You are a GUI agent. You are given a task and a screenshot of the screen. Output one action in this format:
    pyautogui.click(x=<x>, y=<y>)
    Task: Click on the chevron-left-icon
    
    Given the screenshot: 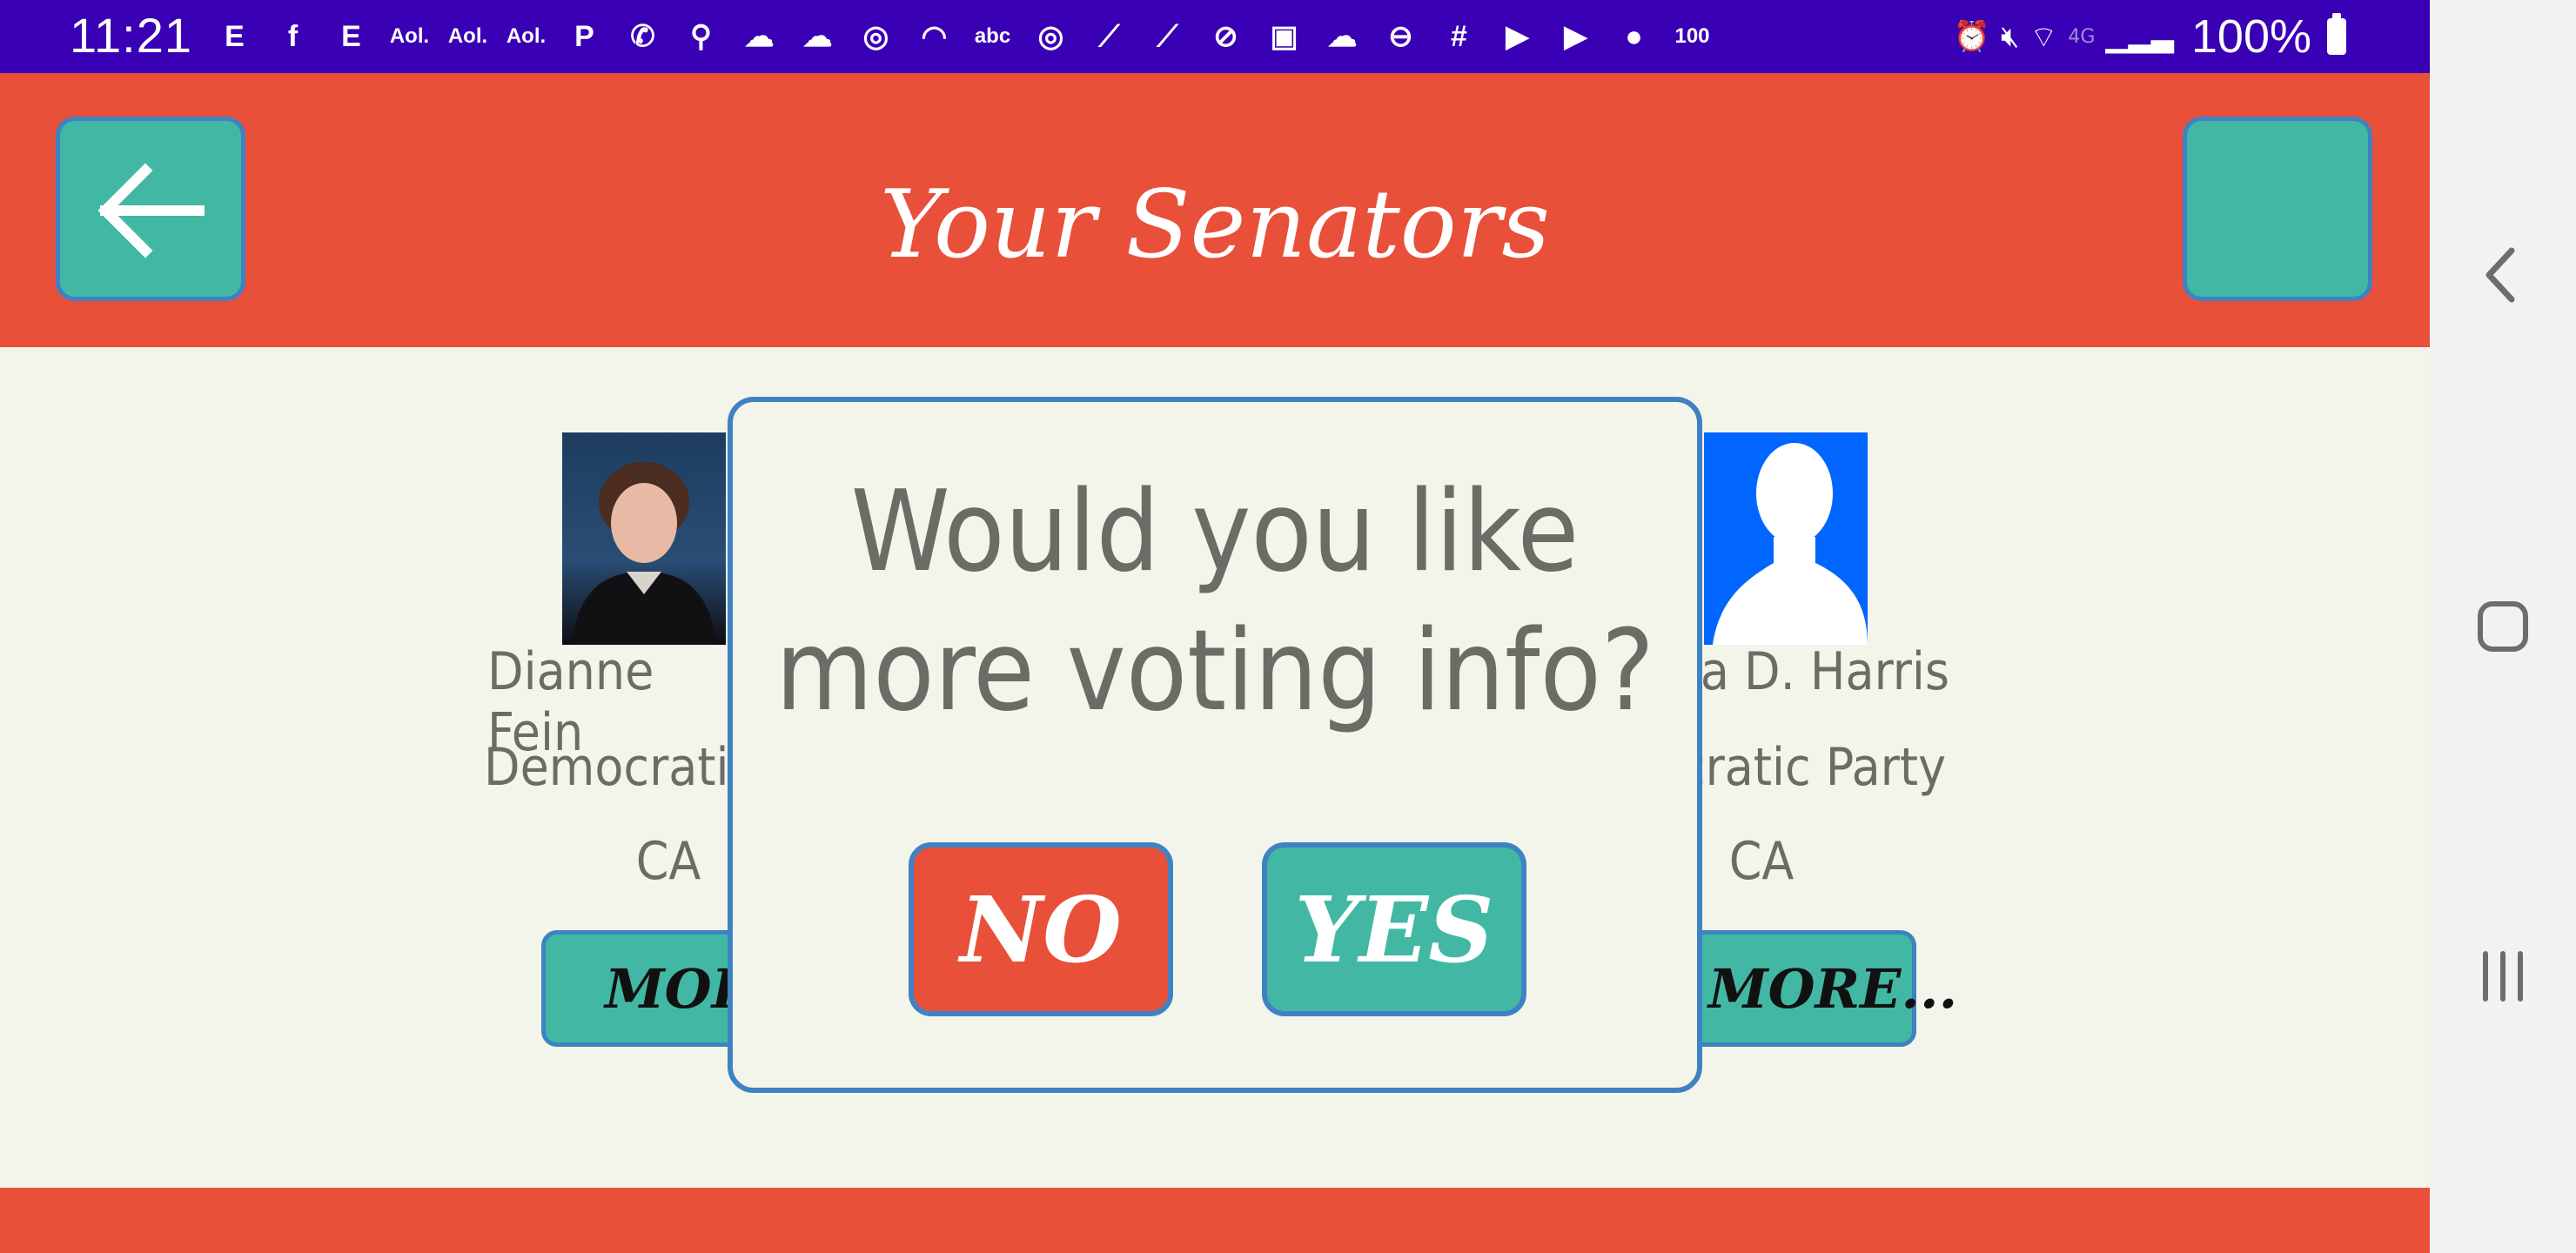 What is the action you would take?
    pyautogui.click(x=2500, y=275)
    